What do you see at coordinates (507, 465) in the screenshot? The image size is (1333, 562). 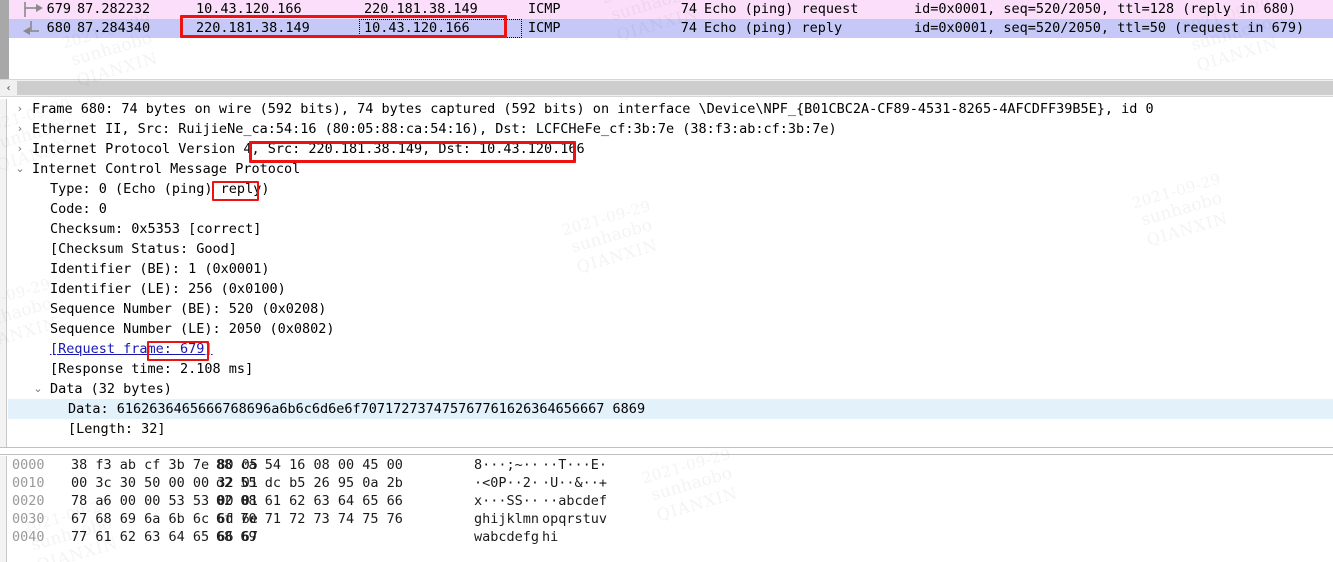 I see `hex-ascii-left: 8···;~··` at bounding box center [507, 465].